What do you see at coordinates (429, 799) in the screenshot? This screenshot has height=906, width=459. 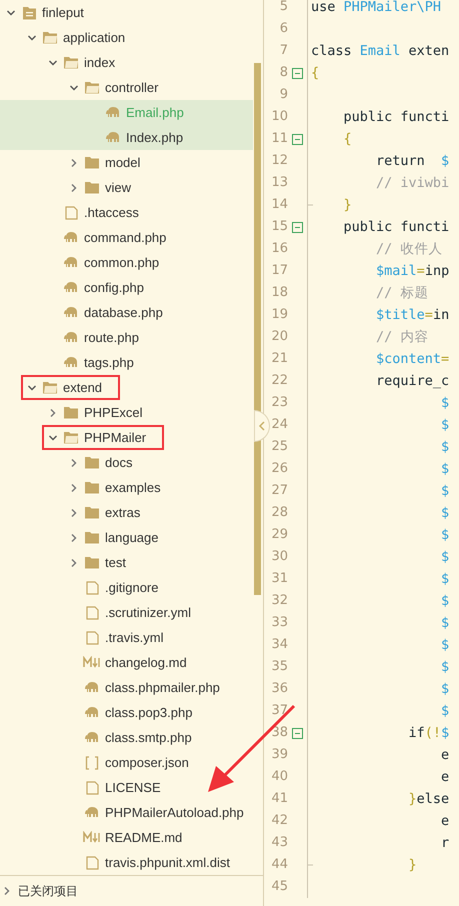 I see `code-line: }else` at bounding box center [429, 799].